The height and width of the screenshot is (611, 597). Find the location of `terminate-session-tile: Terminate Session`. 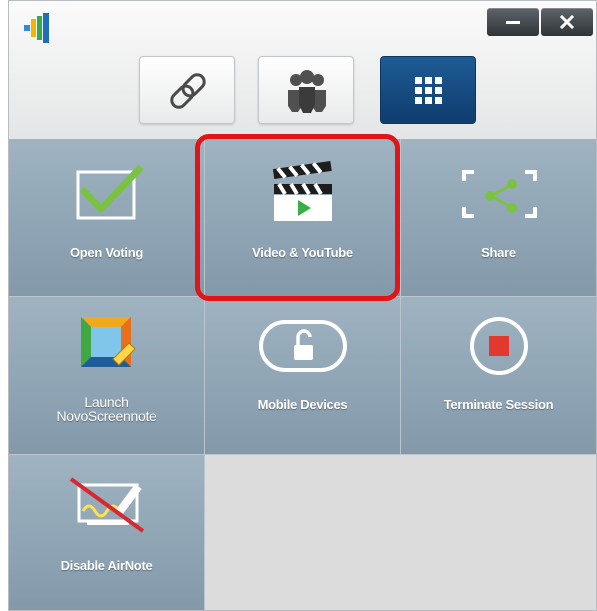

terminate-session-tile: Terminate Session is located at coordinates (498, 376).